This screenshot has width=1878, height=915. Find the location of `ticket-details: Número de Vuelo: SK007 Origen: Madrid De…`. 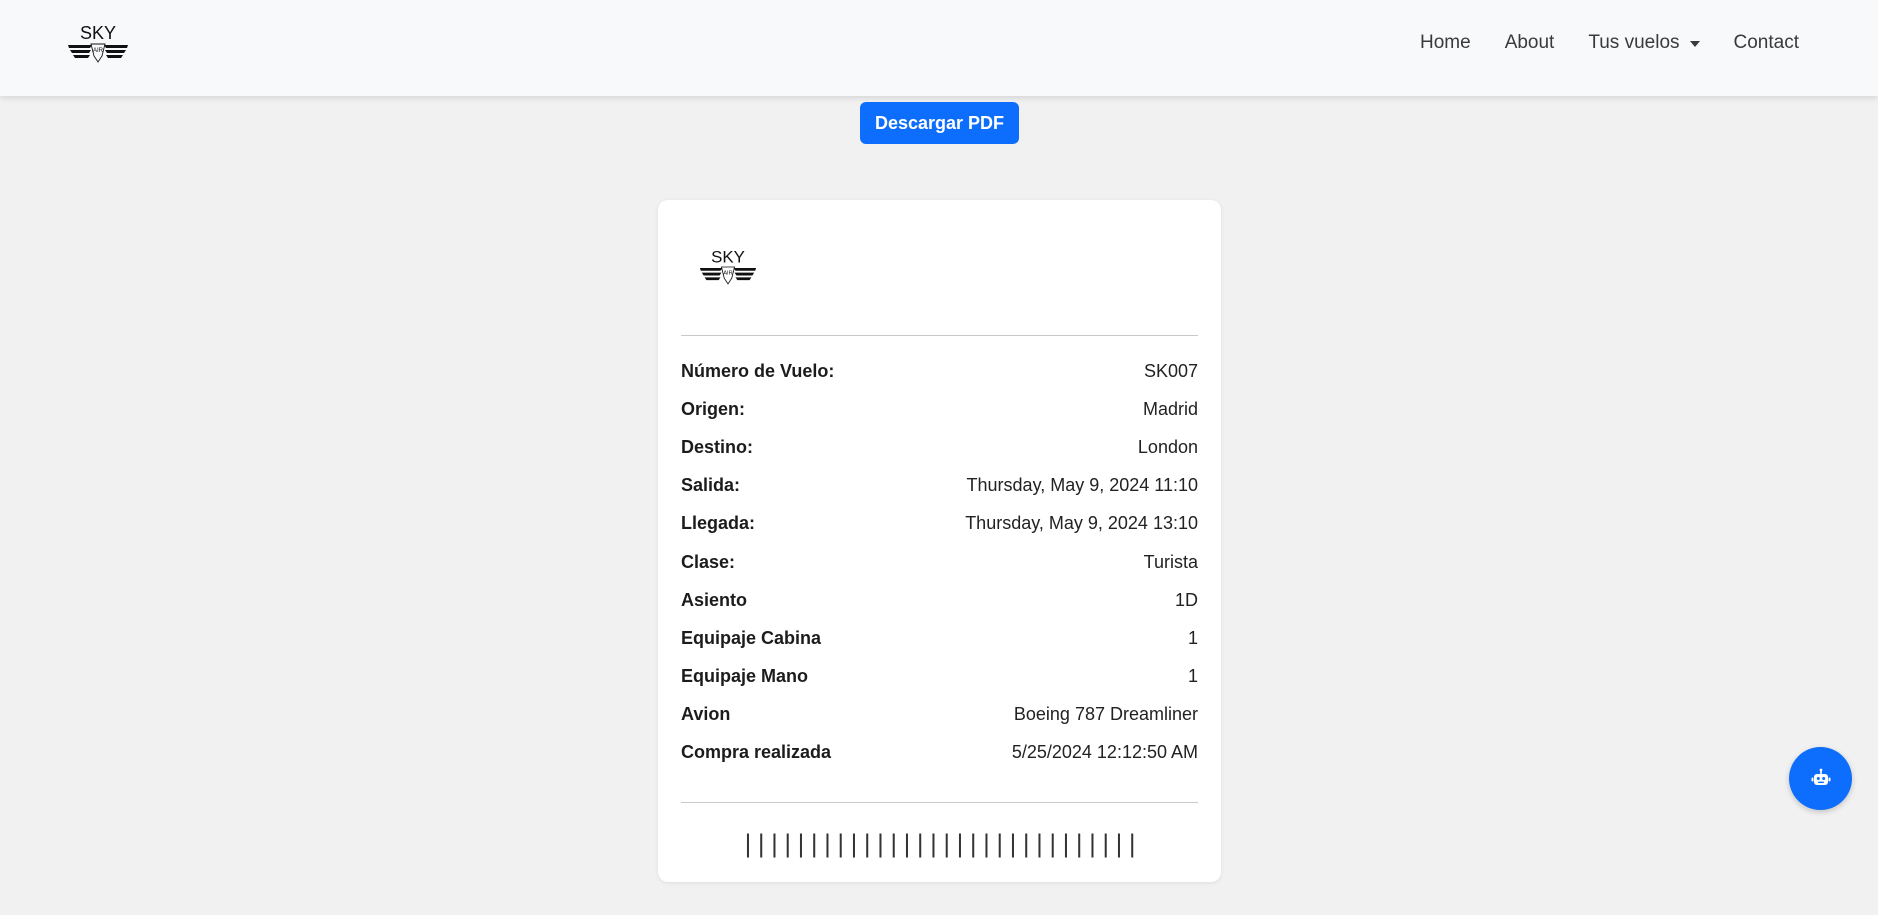

ticket-details: Número de Vuelo: SK007 Origen: Madrid De… is located at coordinates (939, 562).